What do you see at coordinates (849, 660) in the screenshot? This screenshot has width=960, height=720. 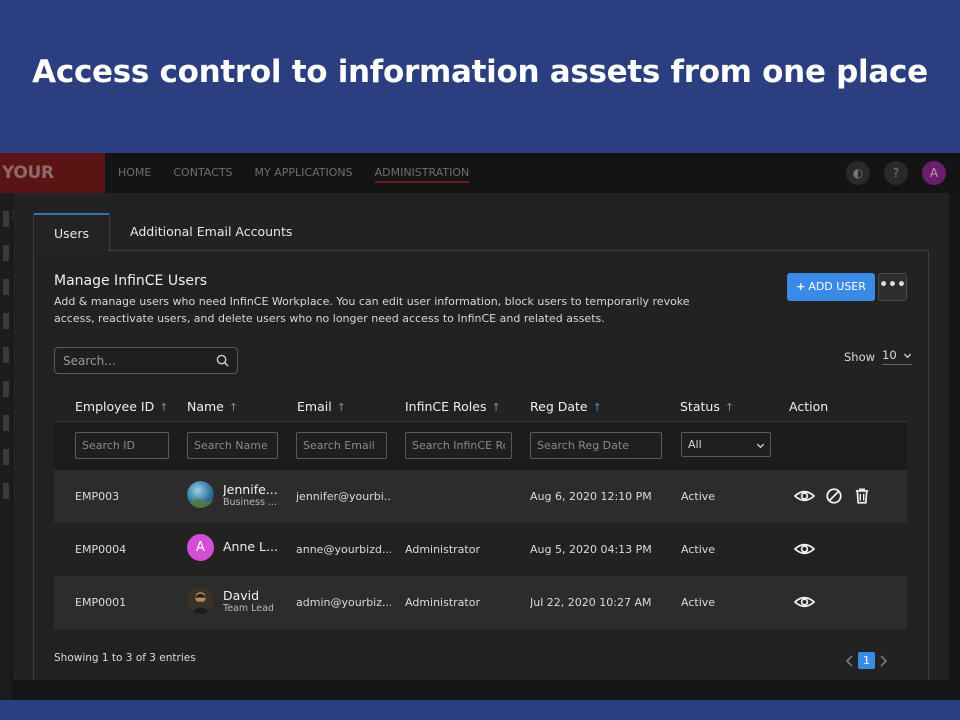 I see `chevron-left-icon` at bounding box center [849, 660].